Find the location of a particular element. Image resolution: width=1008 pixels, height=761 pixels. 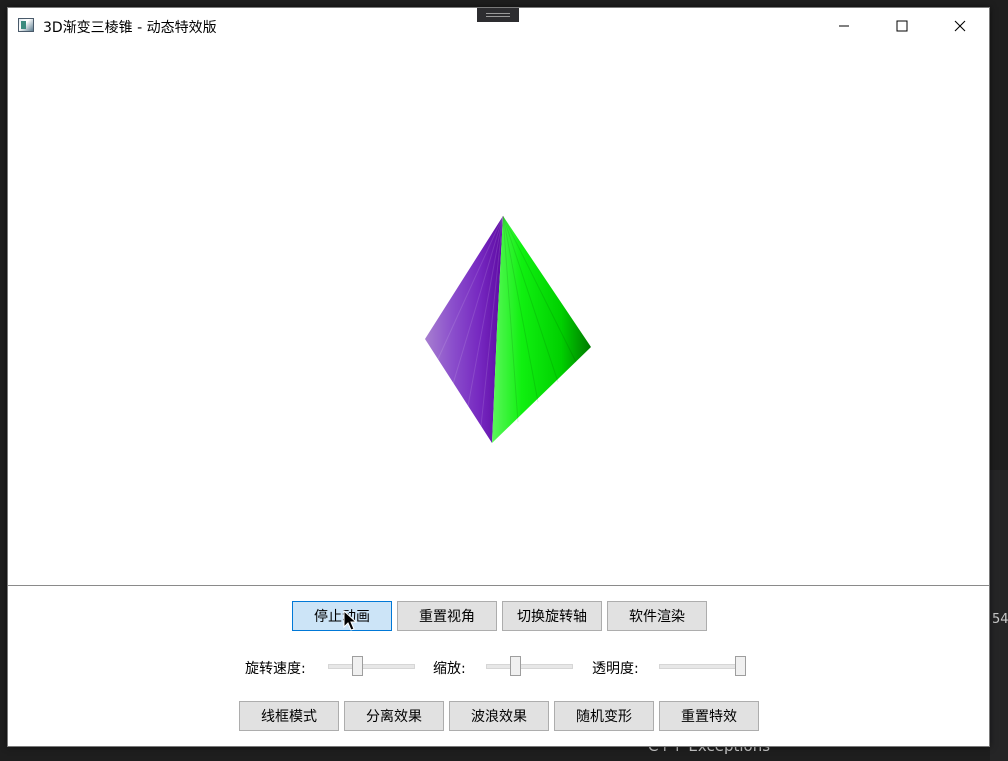

minimize-icon is located at coordinates (844, 26).